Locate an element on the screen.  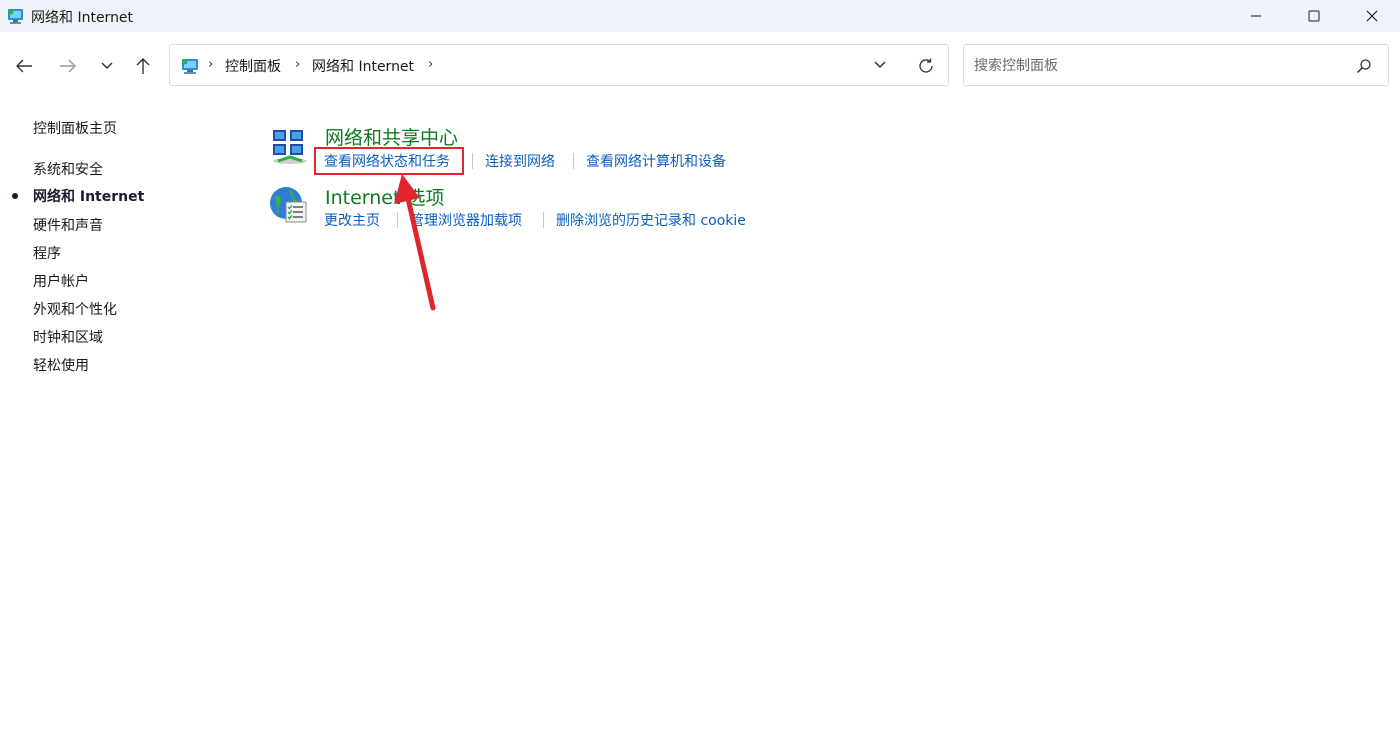
back-arrow-icon is located at coordinates (24, 66).